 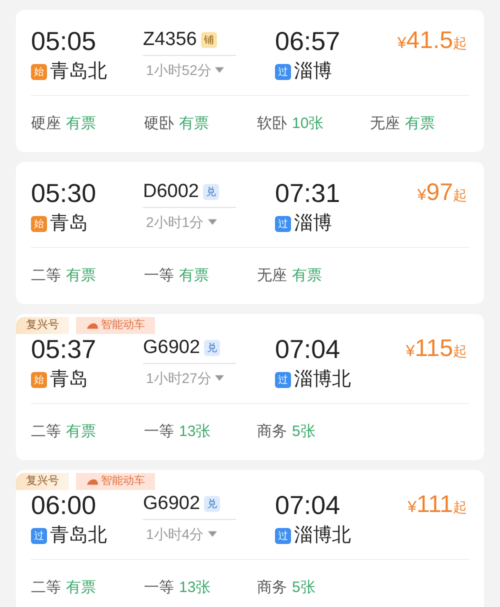 What do you see at coordinates (432, 41) in the screenshot?
I see `price-label: ¥41.5起` at bounding box center [432, 41].